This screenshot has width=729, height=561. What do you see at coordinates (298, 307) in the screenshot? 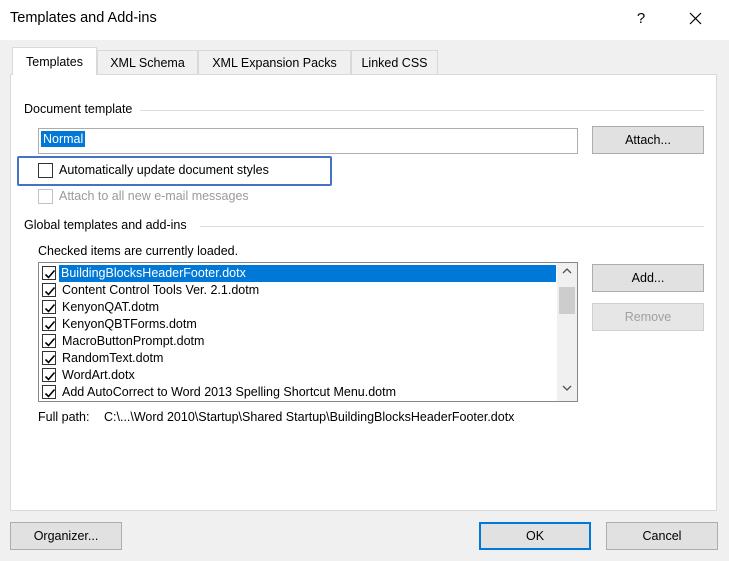
I see `list-item: KenyonQAT.dotm` at bounding box center [298, 307].